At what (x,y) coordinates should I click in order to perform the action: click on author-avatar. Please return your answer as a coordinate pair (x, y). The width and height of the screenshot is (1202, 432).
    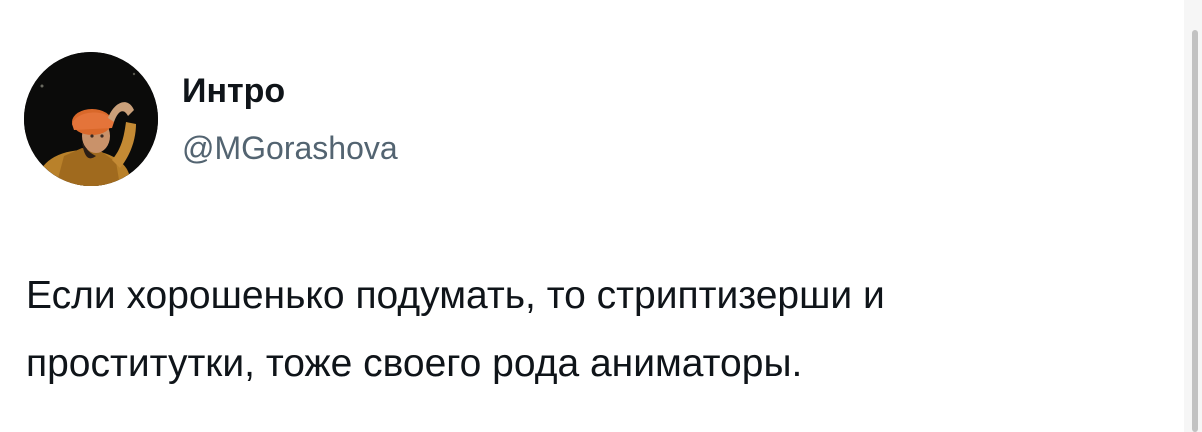
    Looking at the image, I should click on (91, 119).